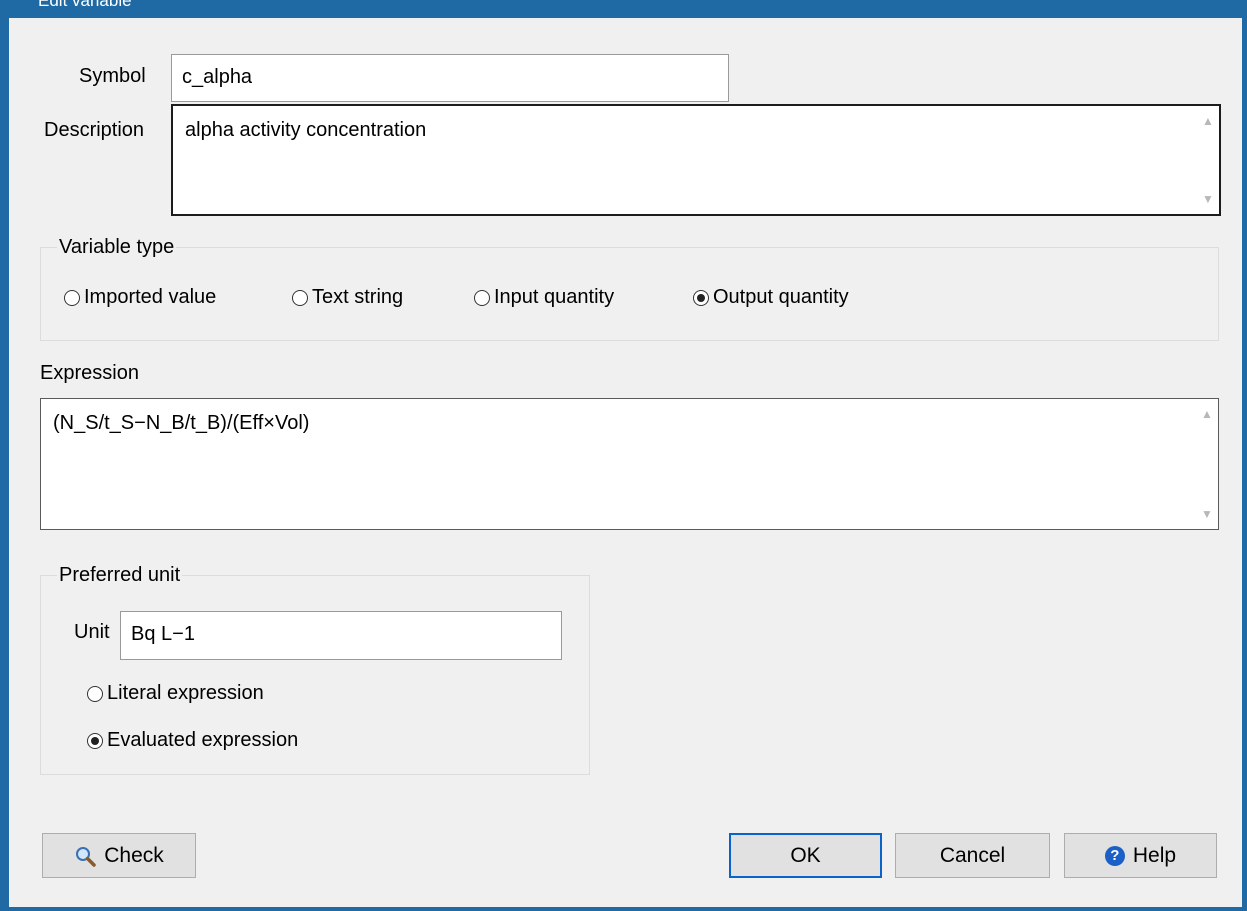 This screenshot has height=911, width=1247. What do you see at coordinates (89, 373) in the screenshot?
I see `expression-label: Expression` at bounding box center [89, 373].